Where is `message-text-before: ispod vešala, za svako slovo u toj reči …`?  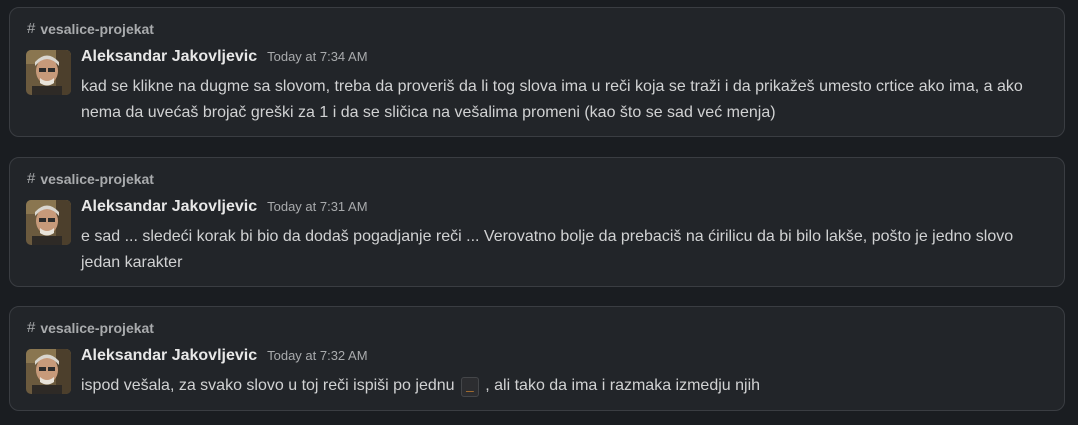
message-text-before: ispod vešala, za svako slovo u toj reči … is located at coordinates (268, 385).